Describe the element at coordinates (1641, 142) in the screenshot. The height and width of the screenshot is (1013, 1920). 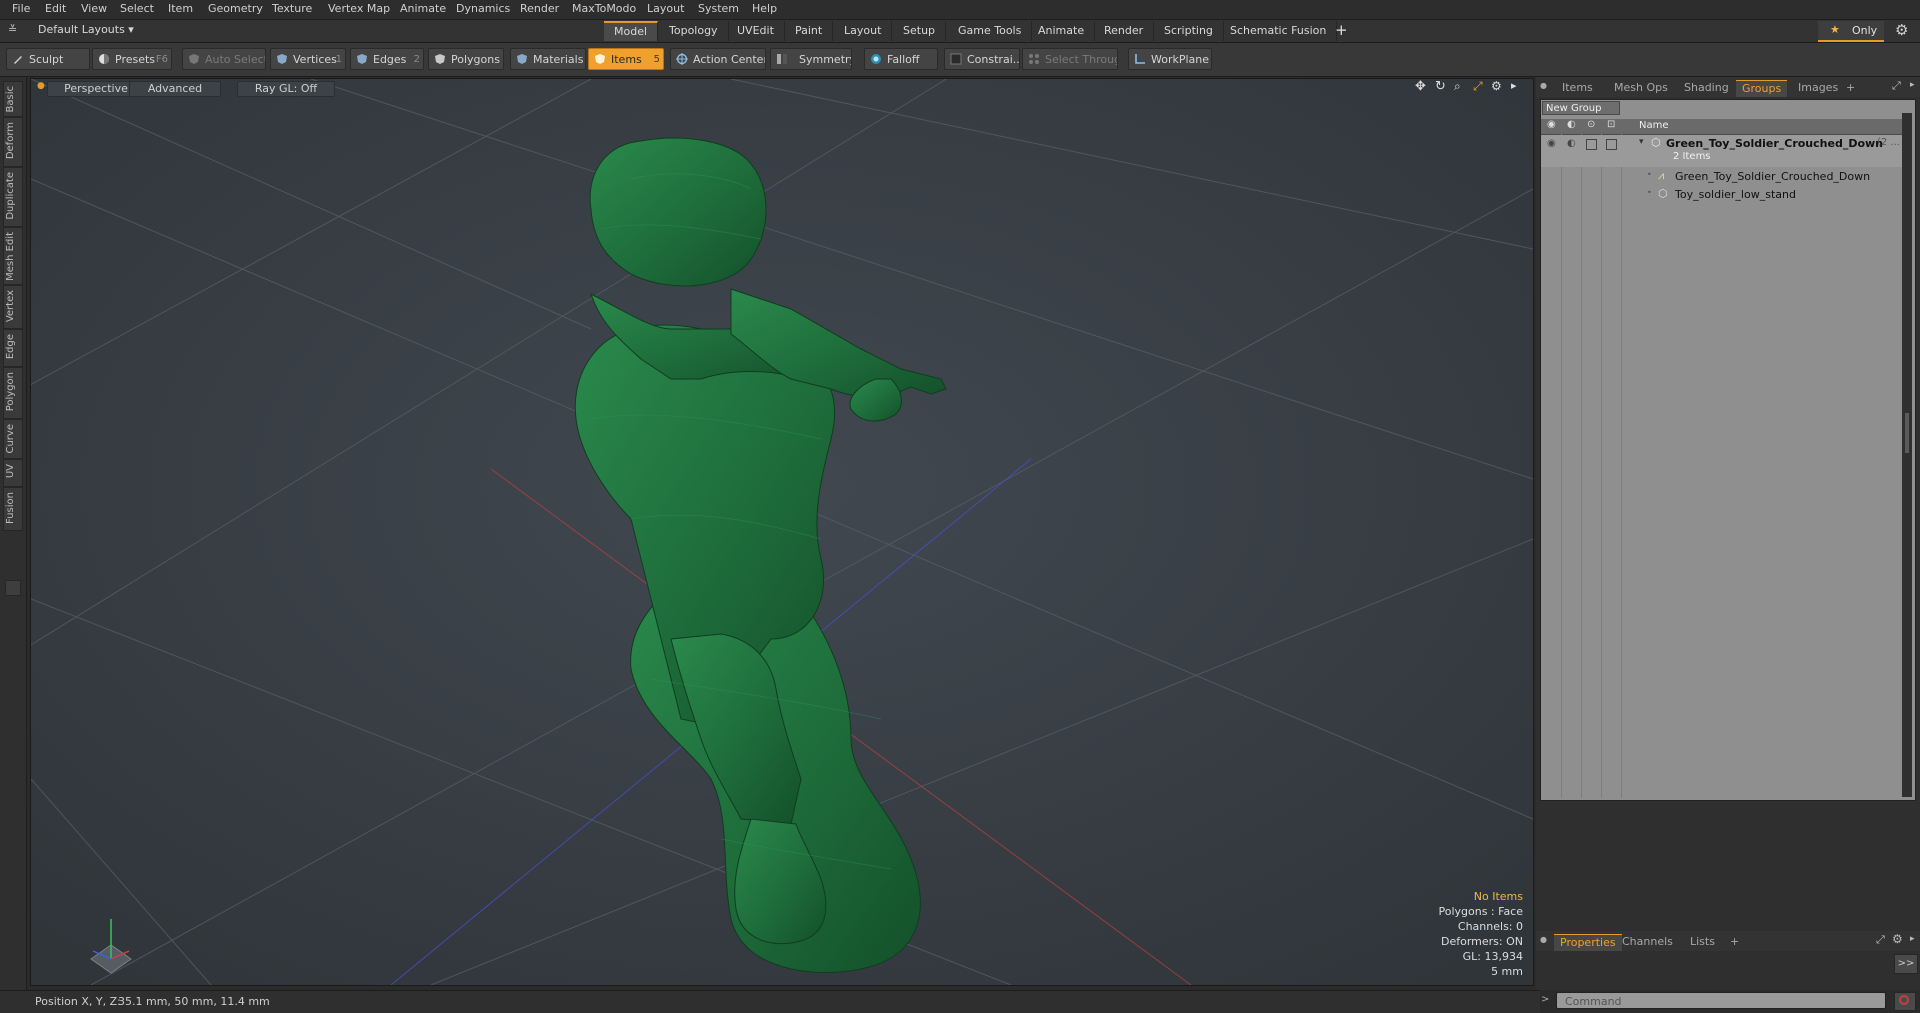
I see `expand-arrow-icon: ▾` at that location.